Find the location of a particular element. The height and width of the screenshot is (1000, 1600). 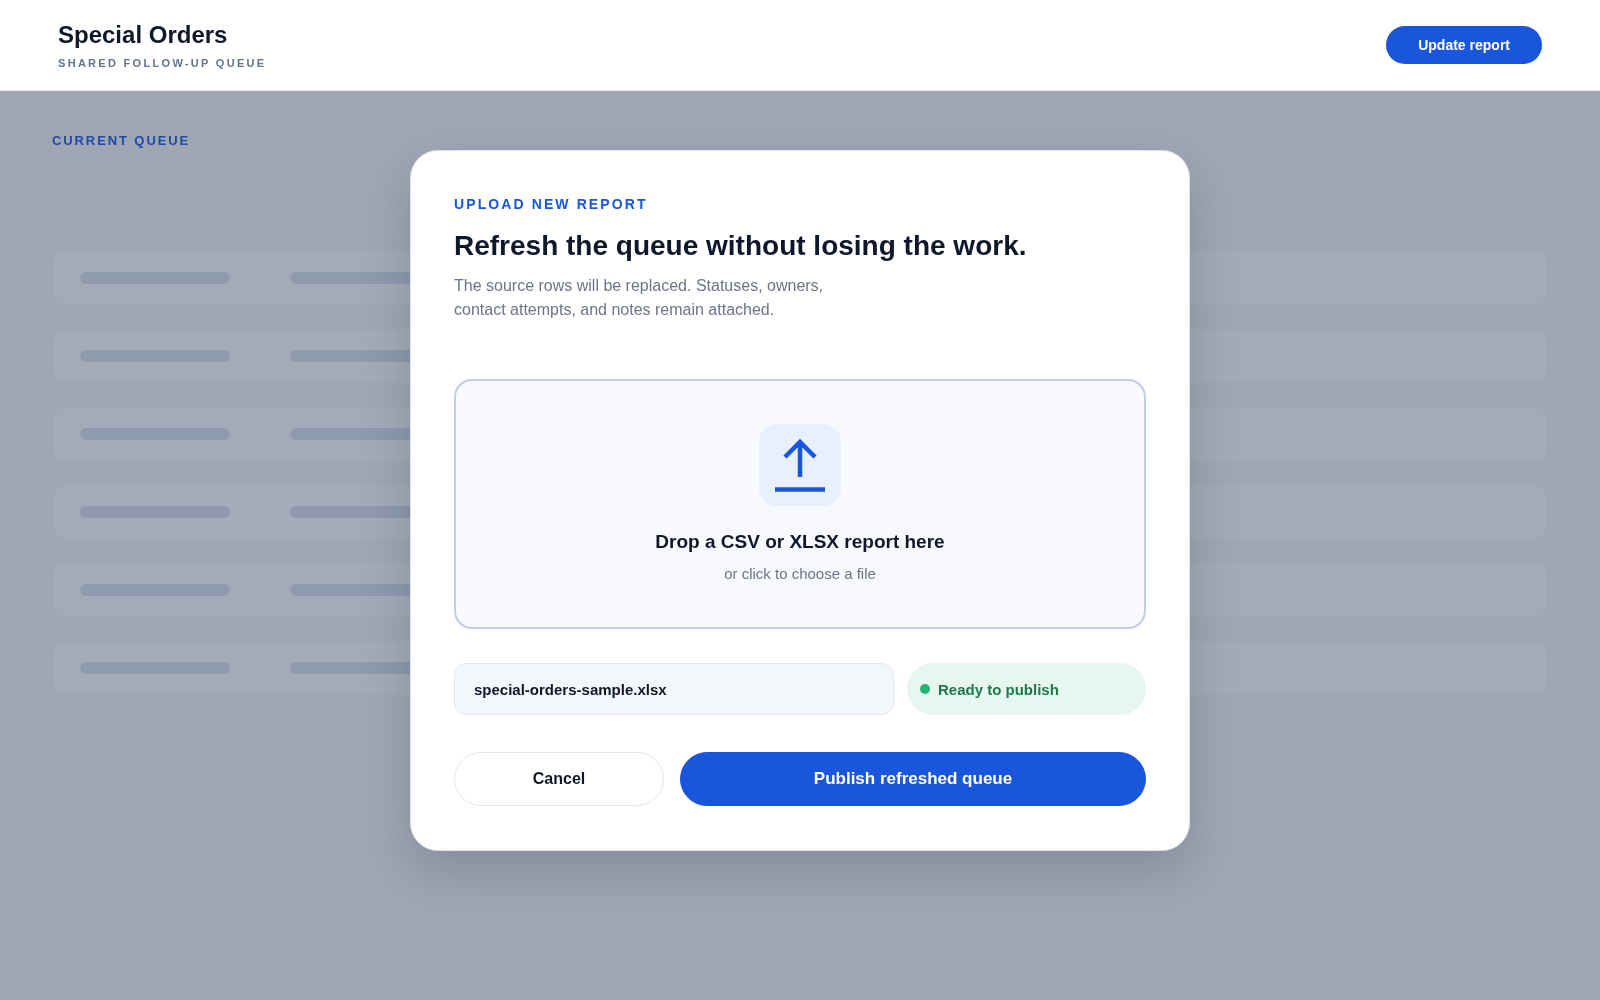

file-dropzone: Drop a CSV or XLSX report here or click to choose a file is located at coordinates (800, 504).